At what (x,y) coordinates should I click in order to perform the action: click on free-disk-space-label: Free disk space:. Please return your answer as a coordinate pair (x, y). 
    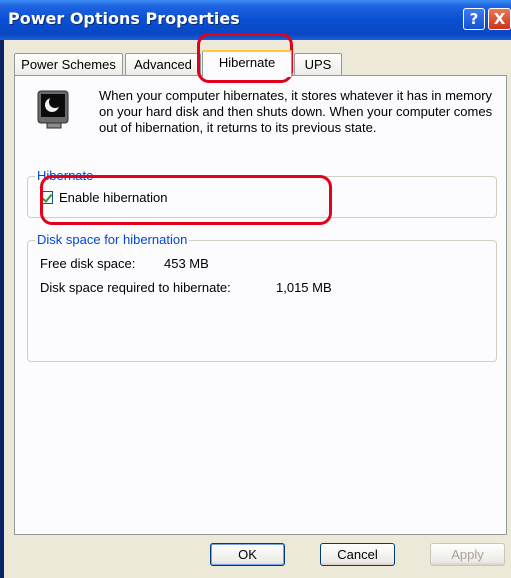
    Looking at the image, I should click on (88, 263).